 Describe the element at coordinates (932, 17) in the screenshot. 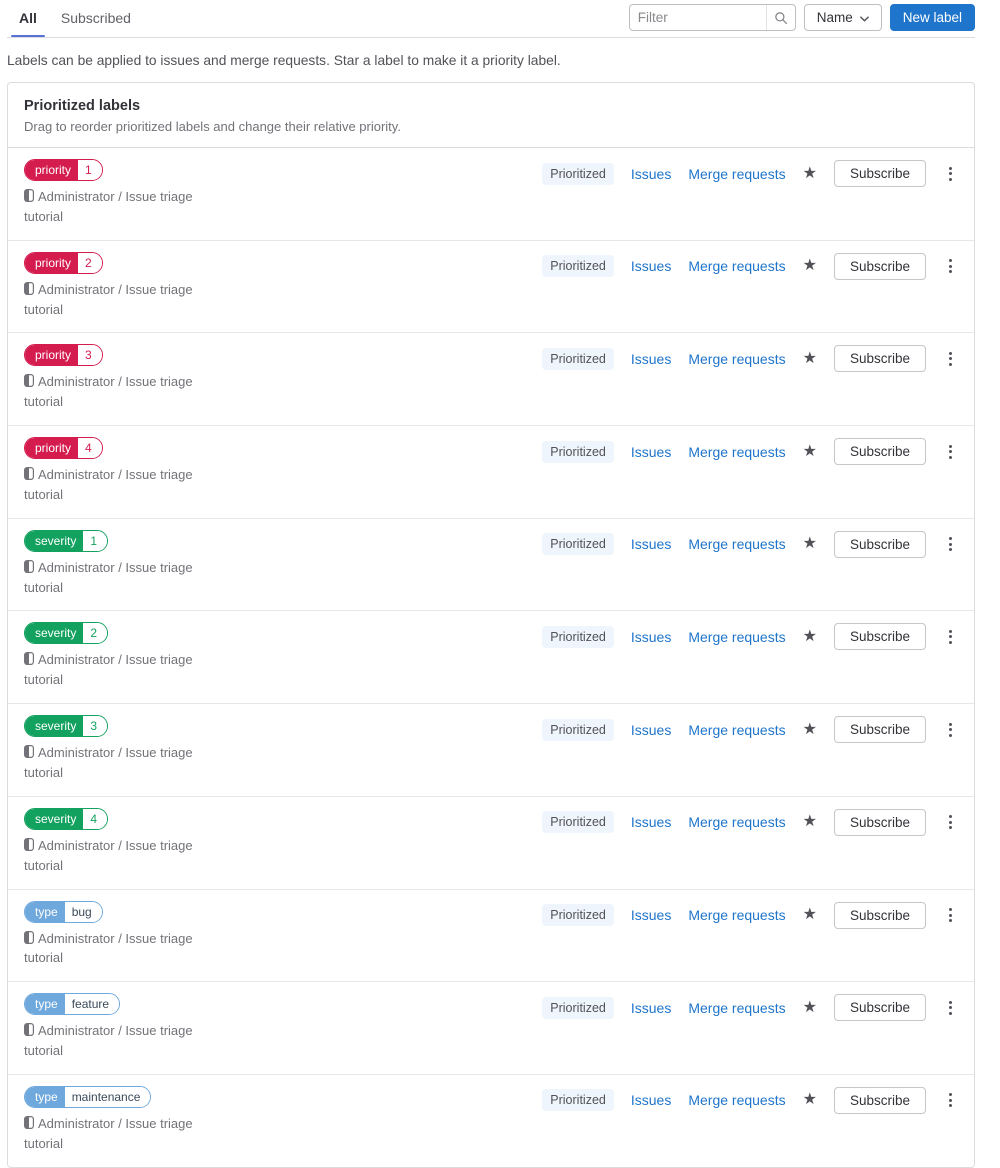

I see `new-label-button: New label` at that location.